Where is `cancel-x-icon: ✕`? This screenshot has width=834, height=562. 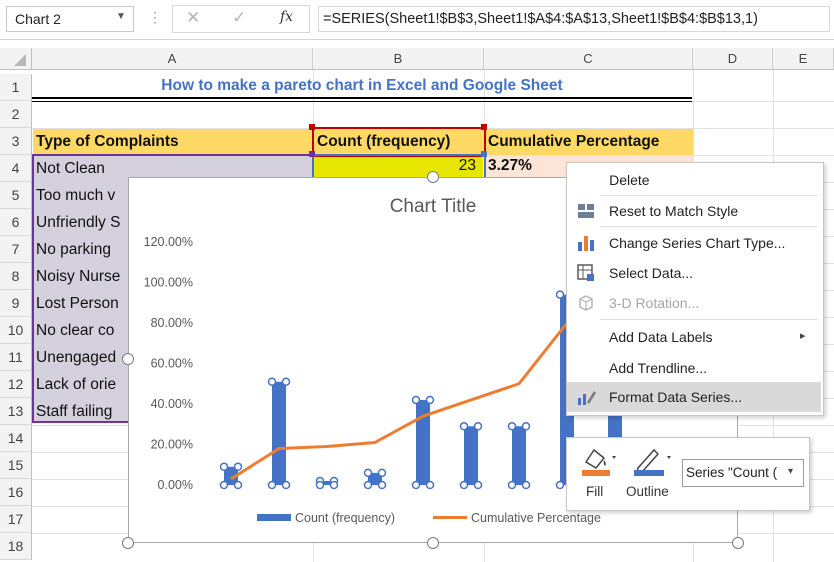 cancel-x-icon: ✕ is located at coordinates (193, 18).